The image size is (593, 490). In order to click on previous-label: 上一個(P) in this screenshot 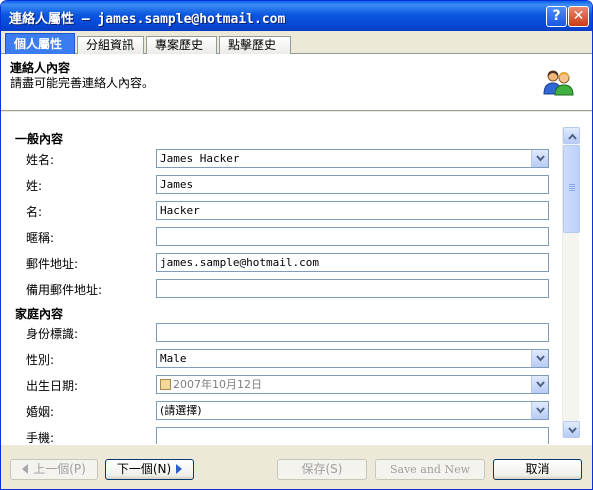, I will do `click(59, 469)`.